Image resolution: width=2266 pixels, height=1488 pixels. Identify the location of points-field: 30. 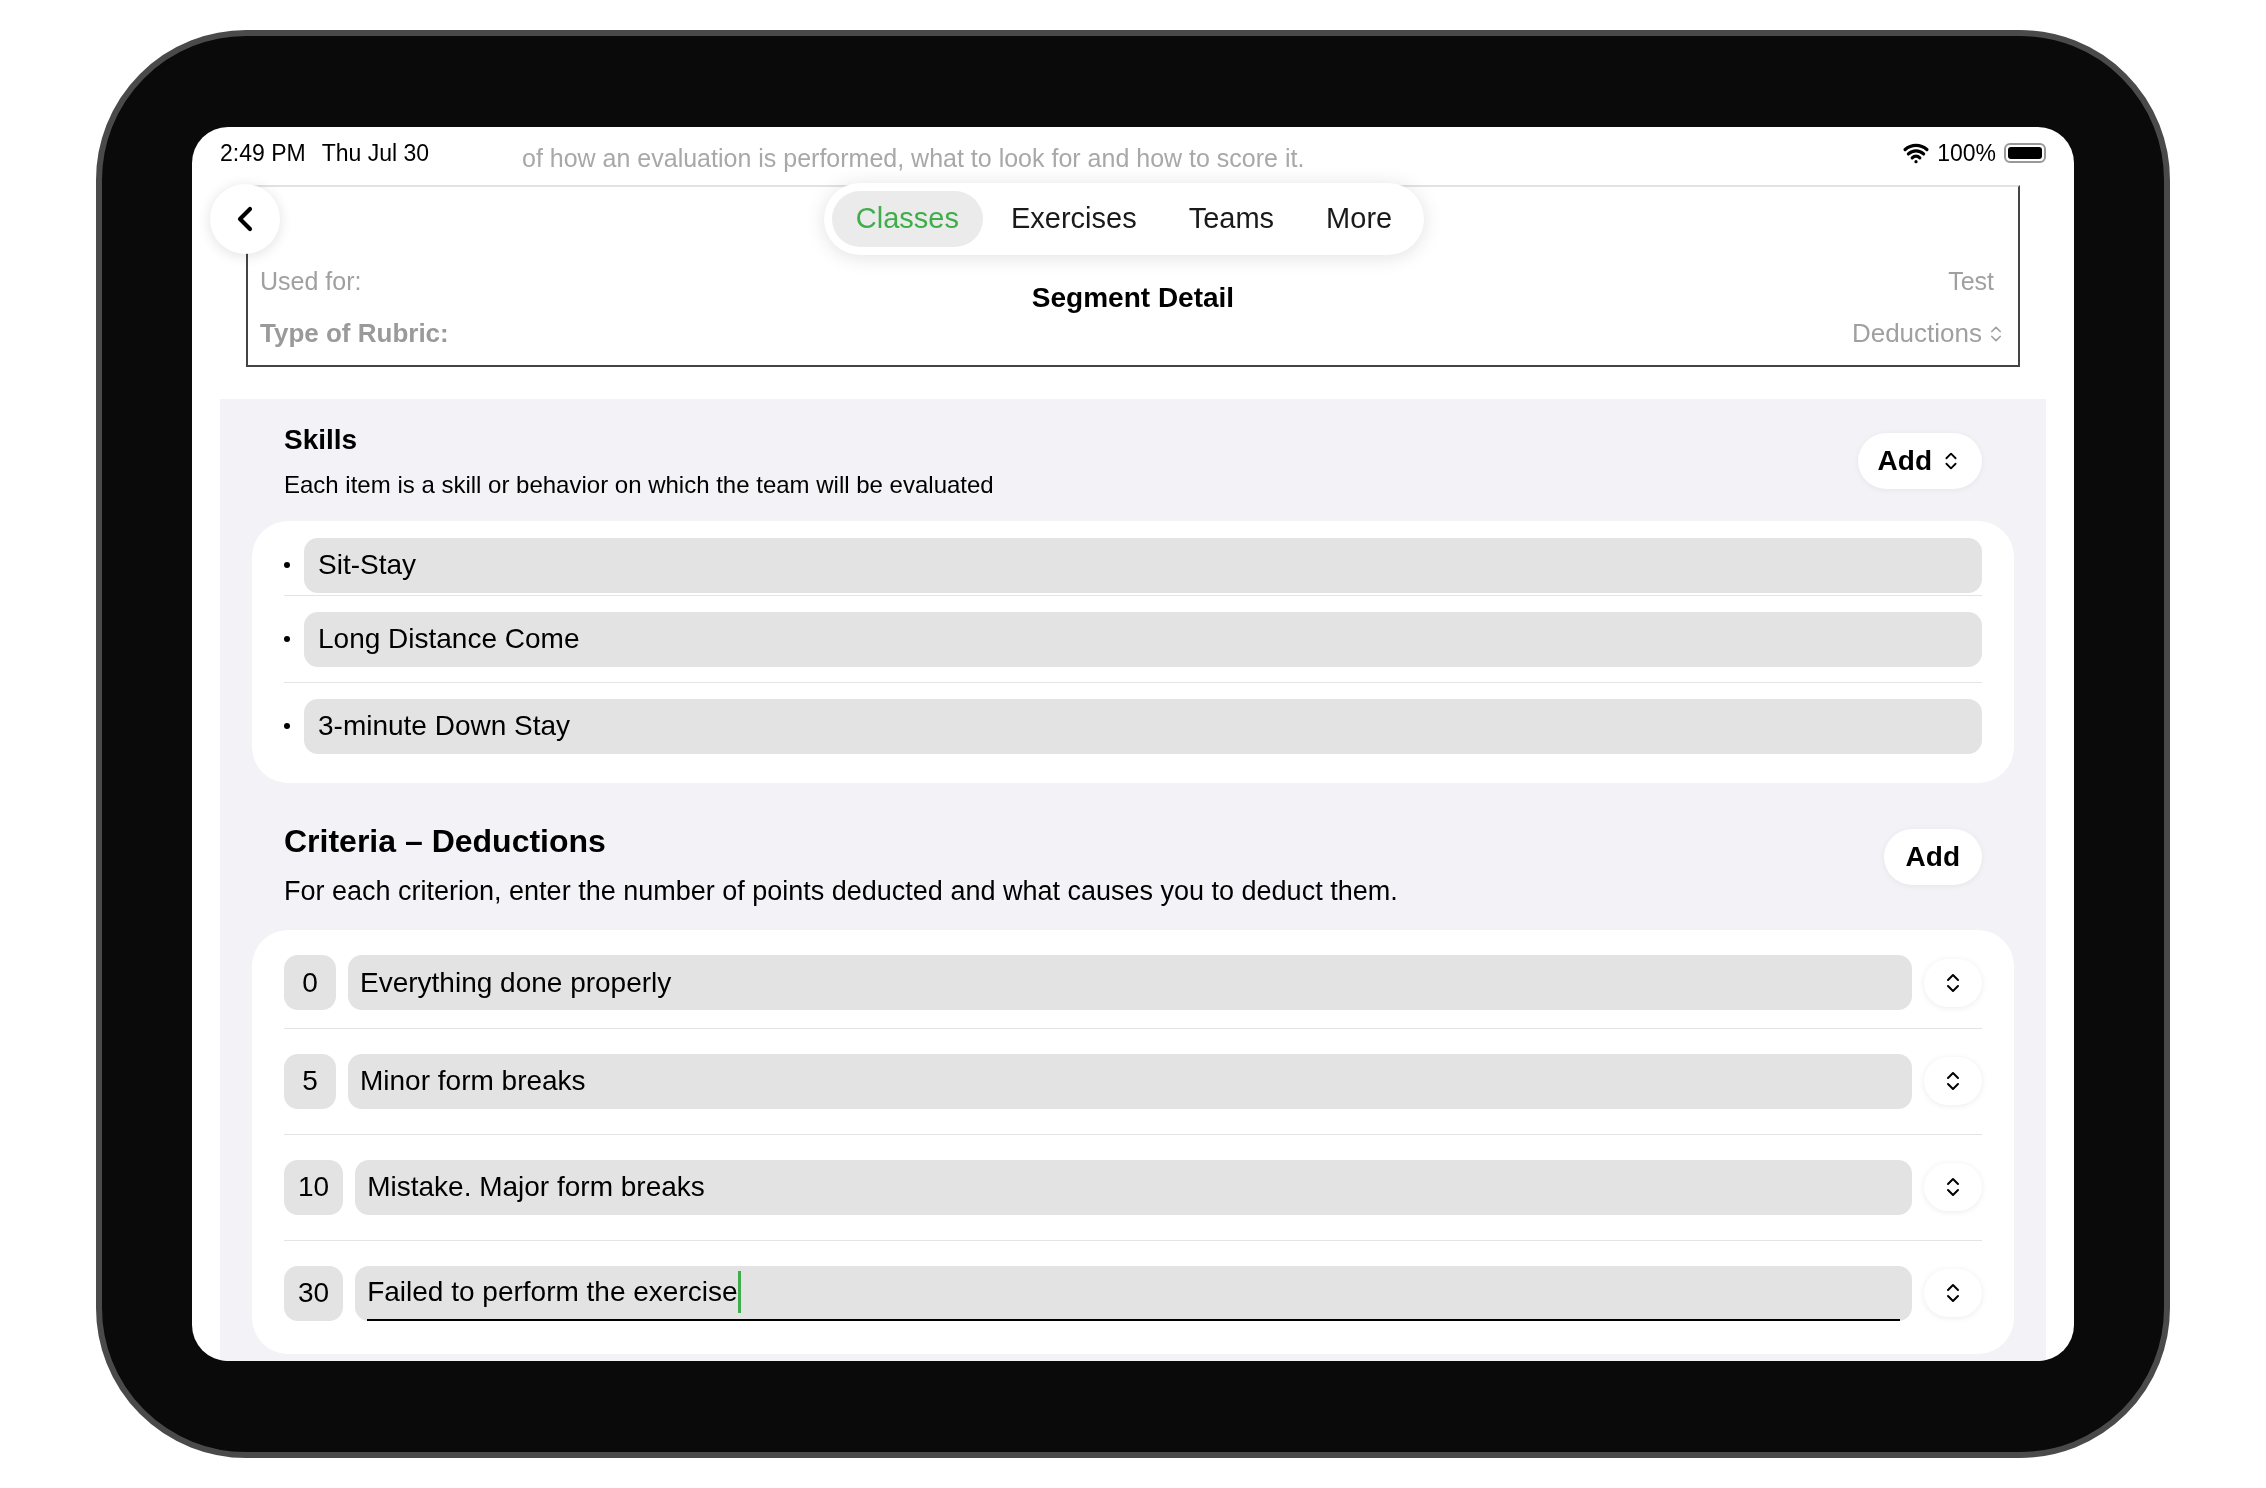
(314, 1293).